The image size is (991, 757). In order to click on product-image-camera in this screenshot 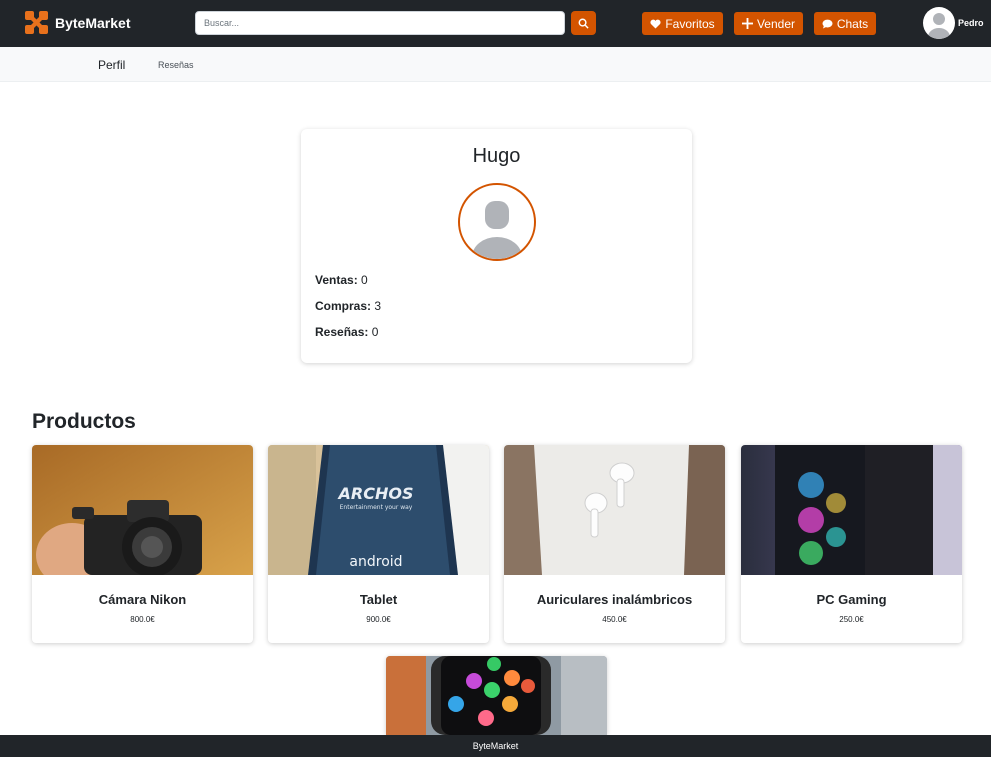, I will do `click(142, 516)`.